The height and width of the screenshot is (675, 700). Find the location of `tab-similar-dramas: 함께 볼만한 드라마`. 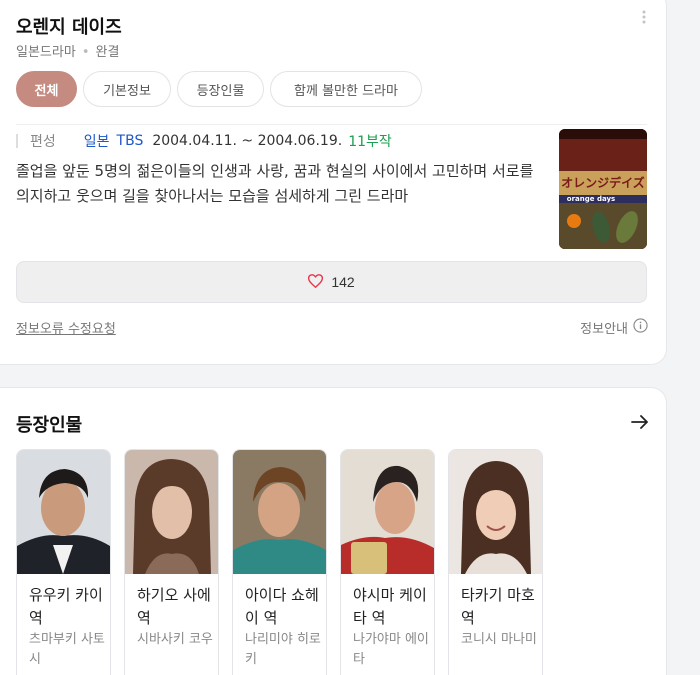

tab-similar-dramas: 함께 볼만한 드라마 is located at coordinates (346, 89).